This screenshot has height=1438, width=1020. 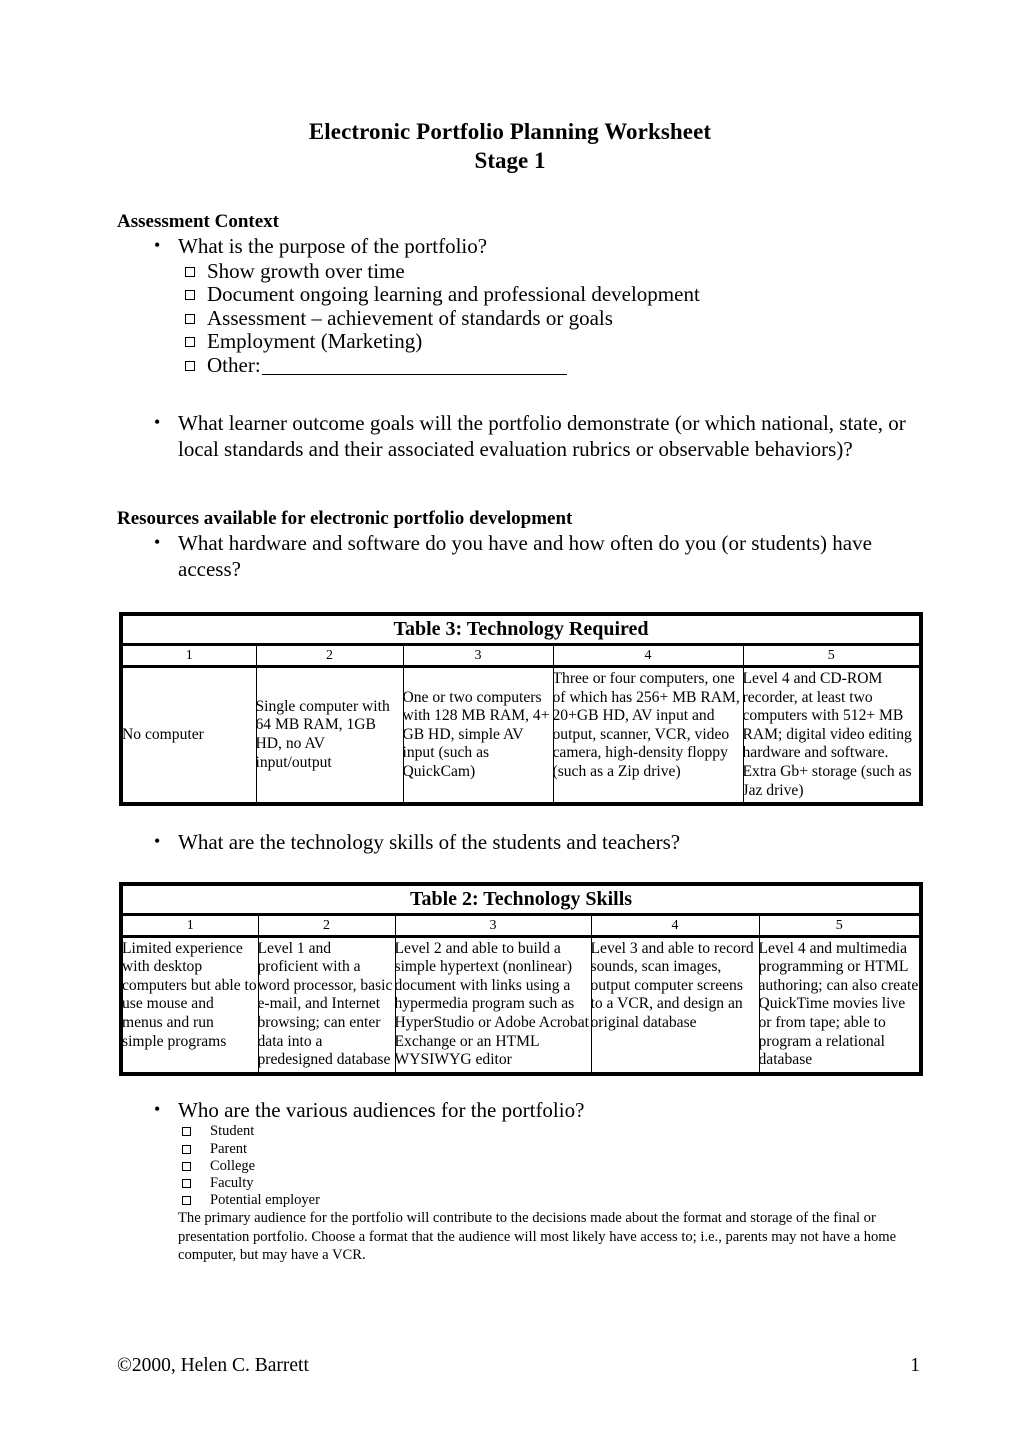 What do you see at coordinates (478, 656) in the screenshot?
I see `table3-level-3: 3` at bounding box center [478, 656].